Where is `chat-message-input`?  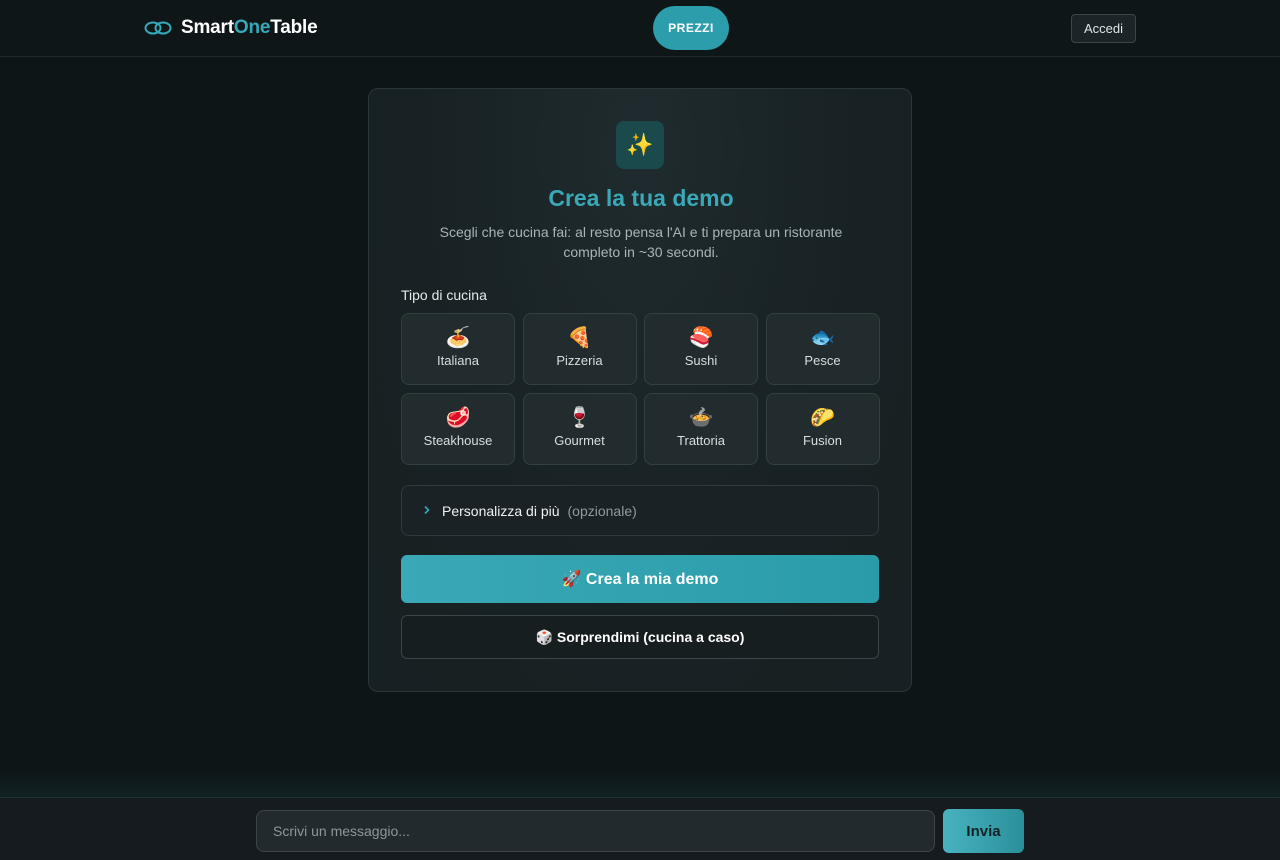 chat-message-input is located at coordinates (595, 831).